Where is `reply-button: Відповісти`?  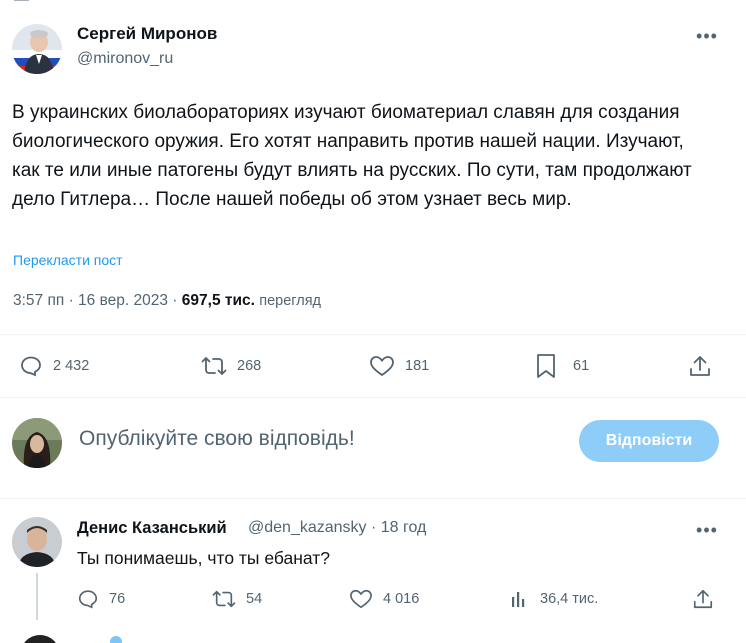 reply-button: Відповісти is located at coordinates (649, 441).